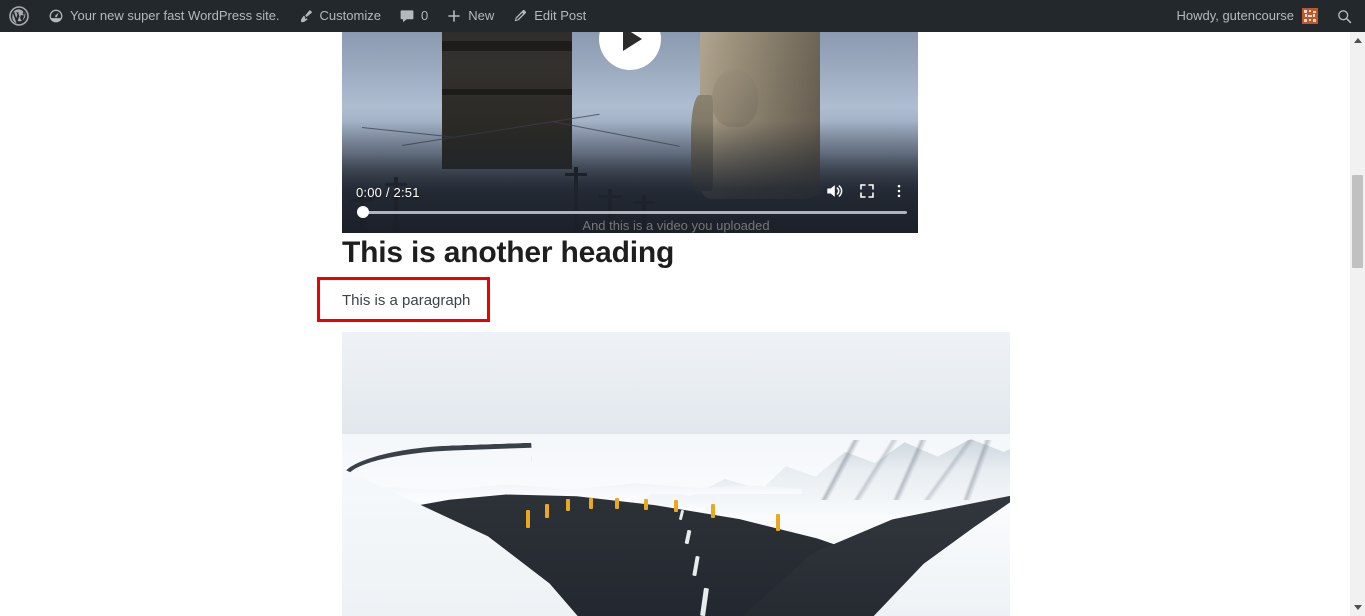 The image size is (1365, 616). I want to click on kebab-menu-icon, so click(899, 191).